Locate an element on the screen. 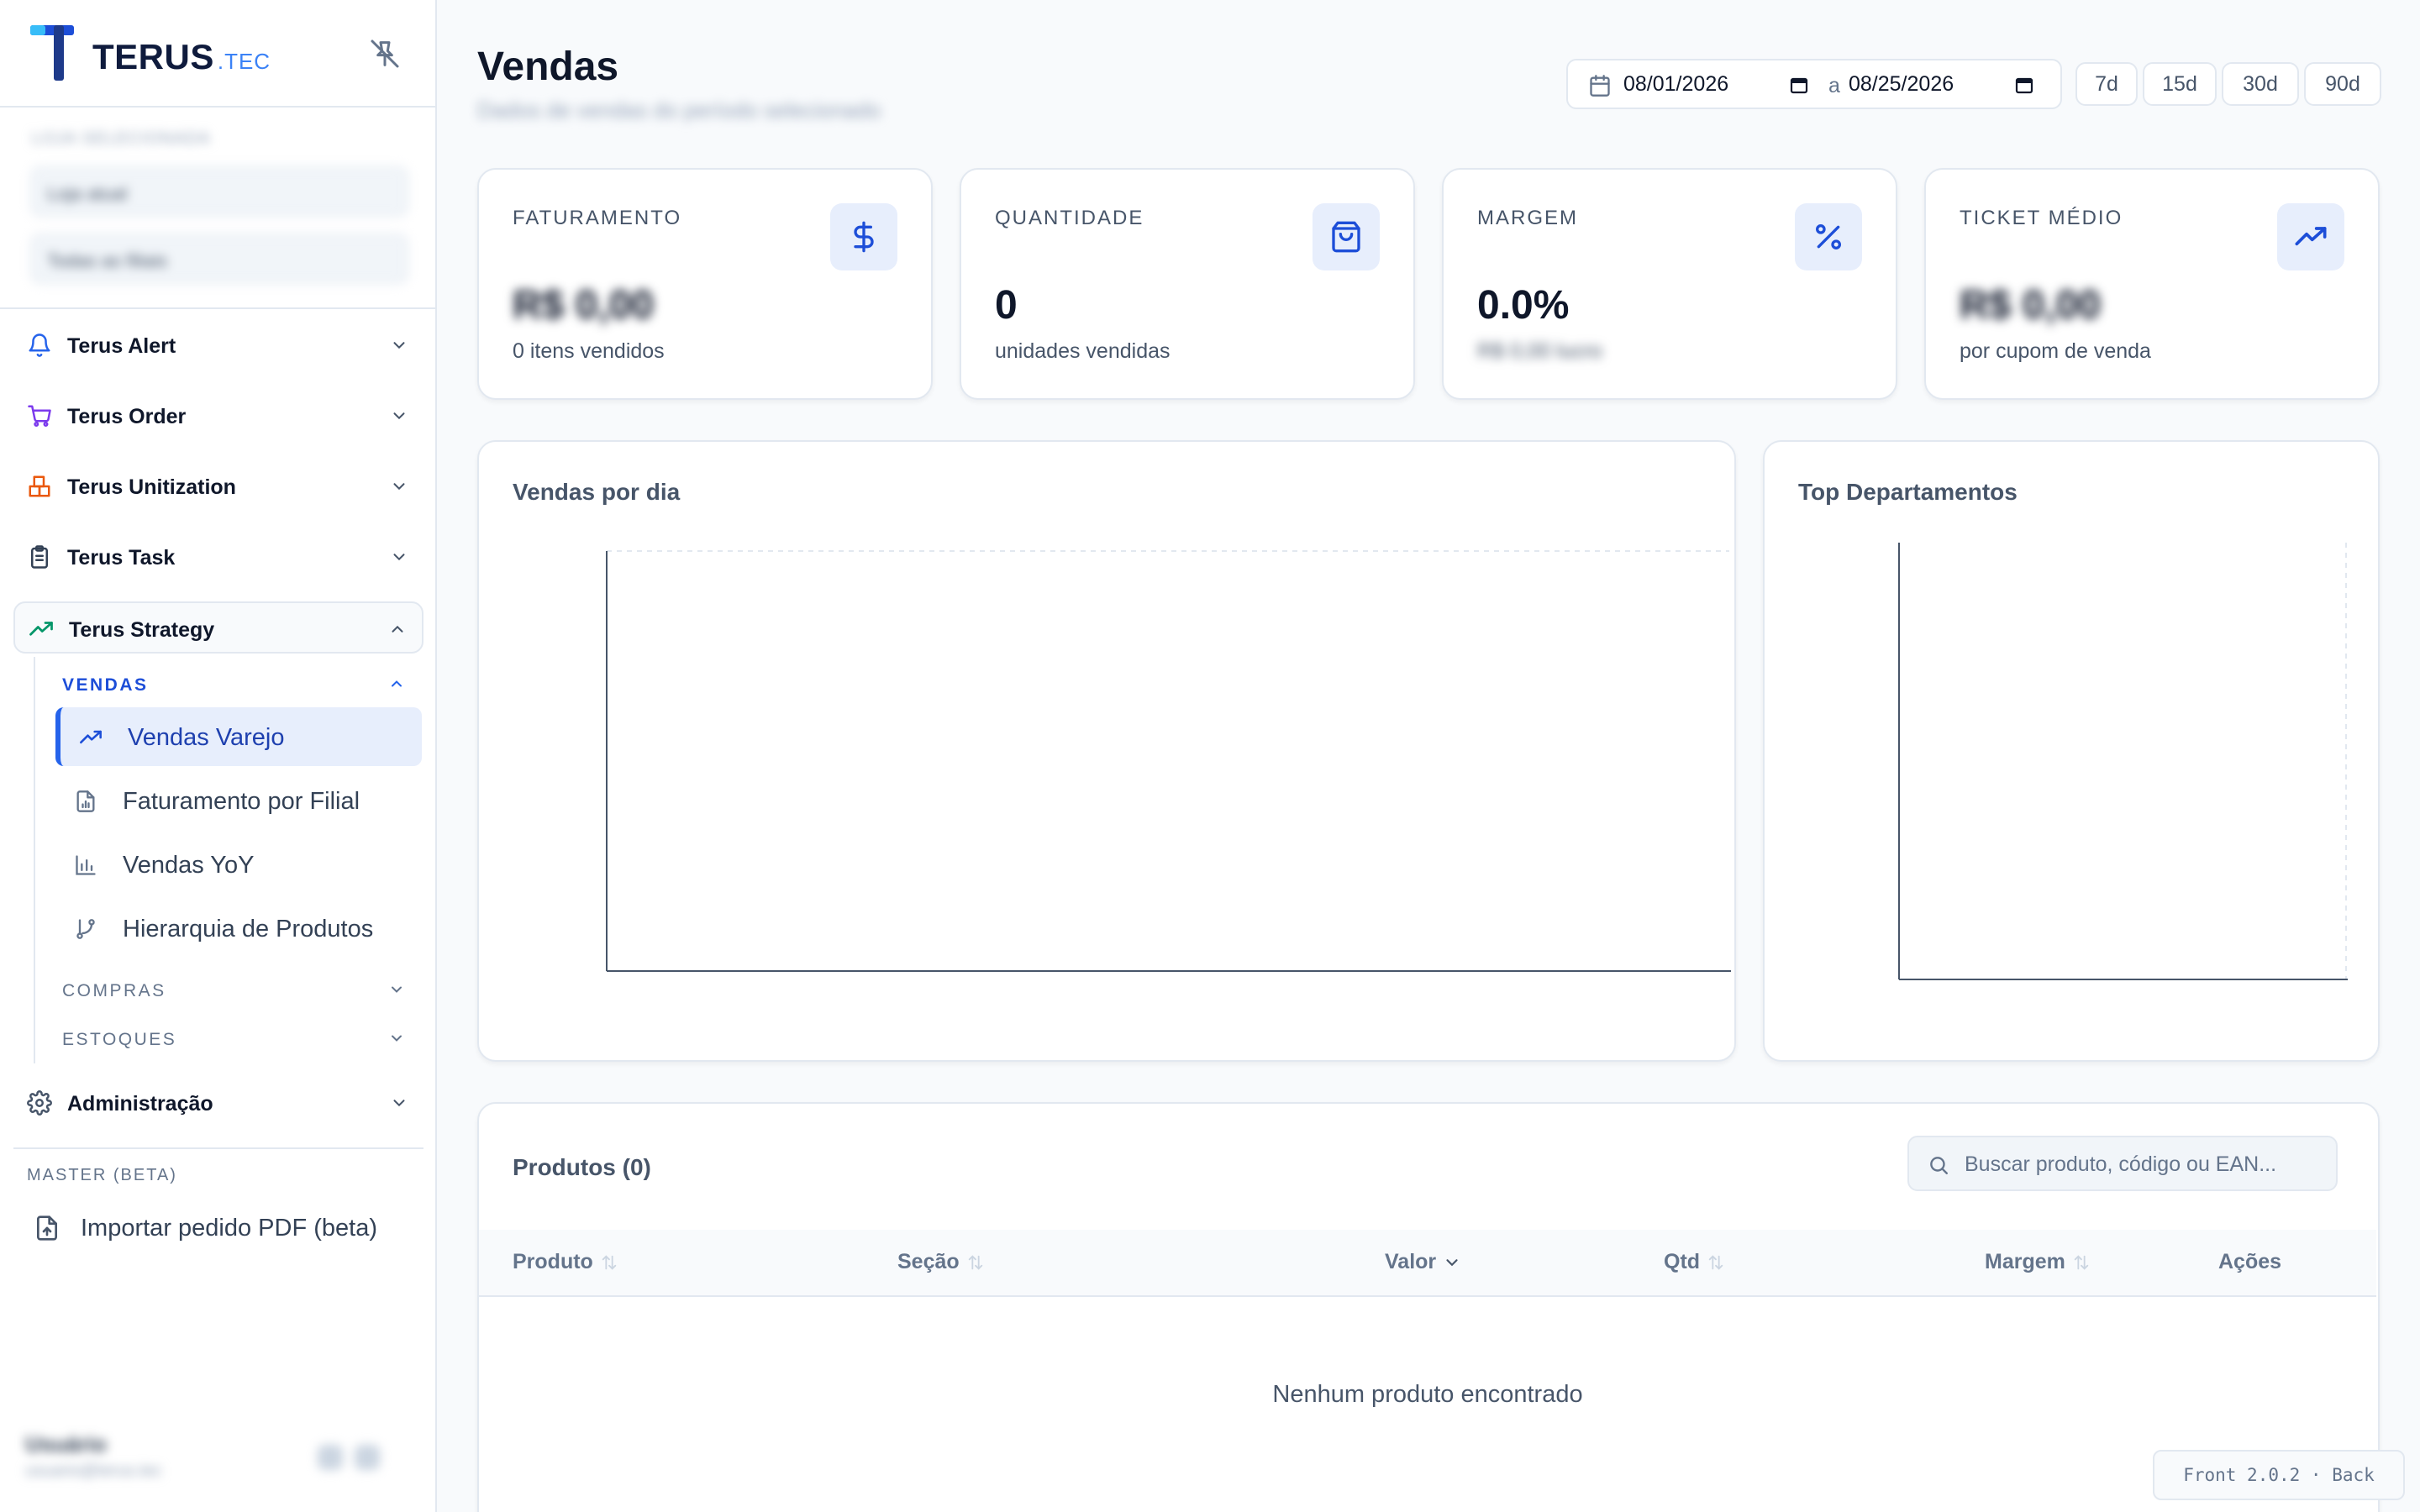 The width and height of the screenshot is (2420, 1512). nav-label: Terus Task is located at coordinates (121, 558).